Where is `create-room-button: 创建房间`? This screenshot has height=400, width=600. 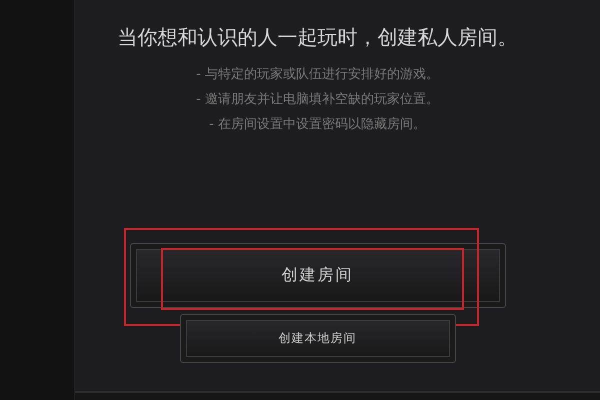
create-room-button: 创建房间 is located at coordinates (318, 275).